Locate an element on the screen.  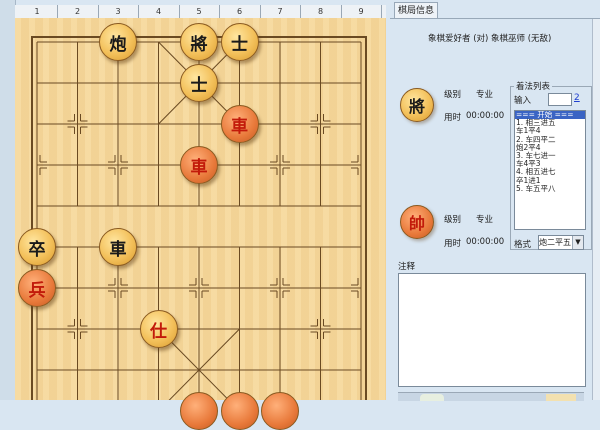
left-edge-strip is located at coordinates (8, 200).